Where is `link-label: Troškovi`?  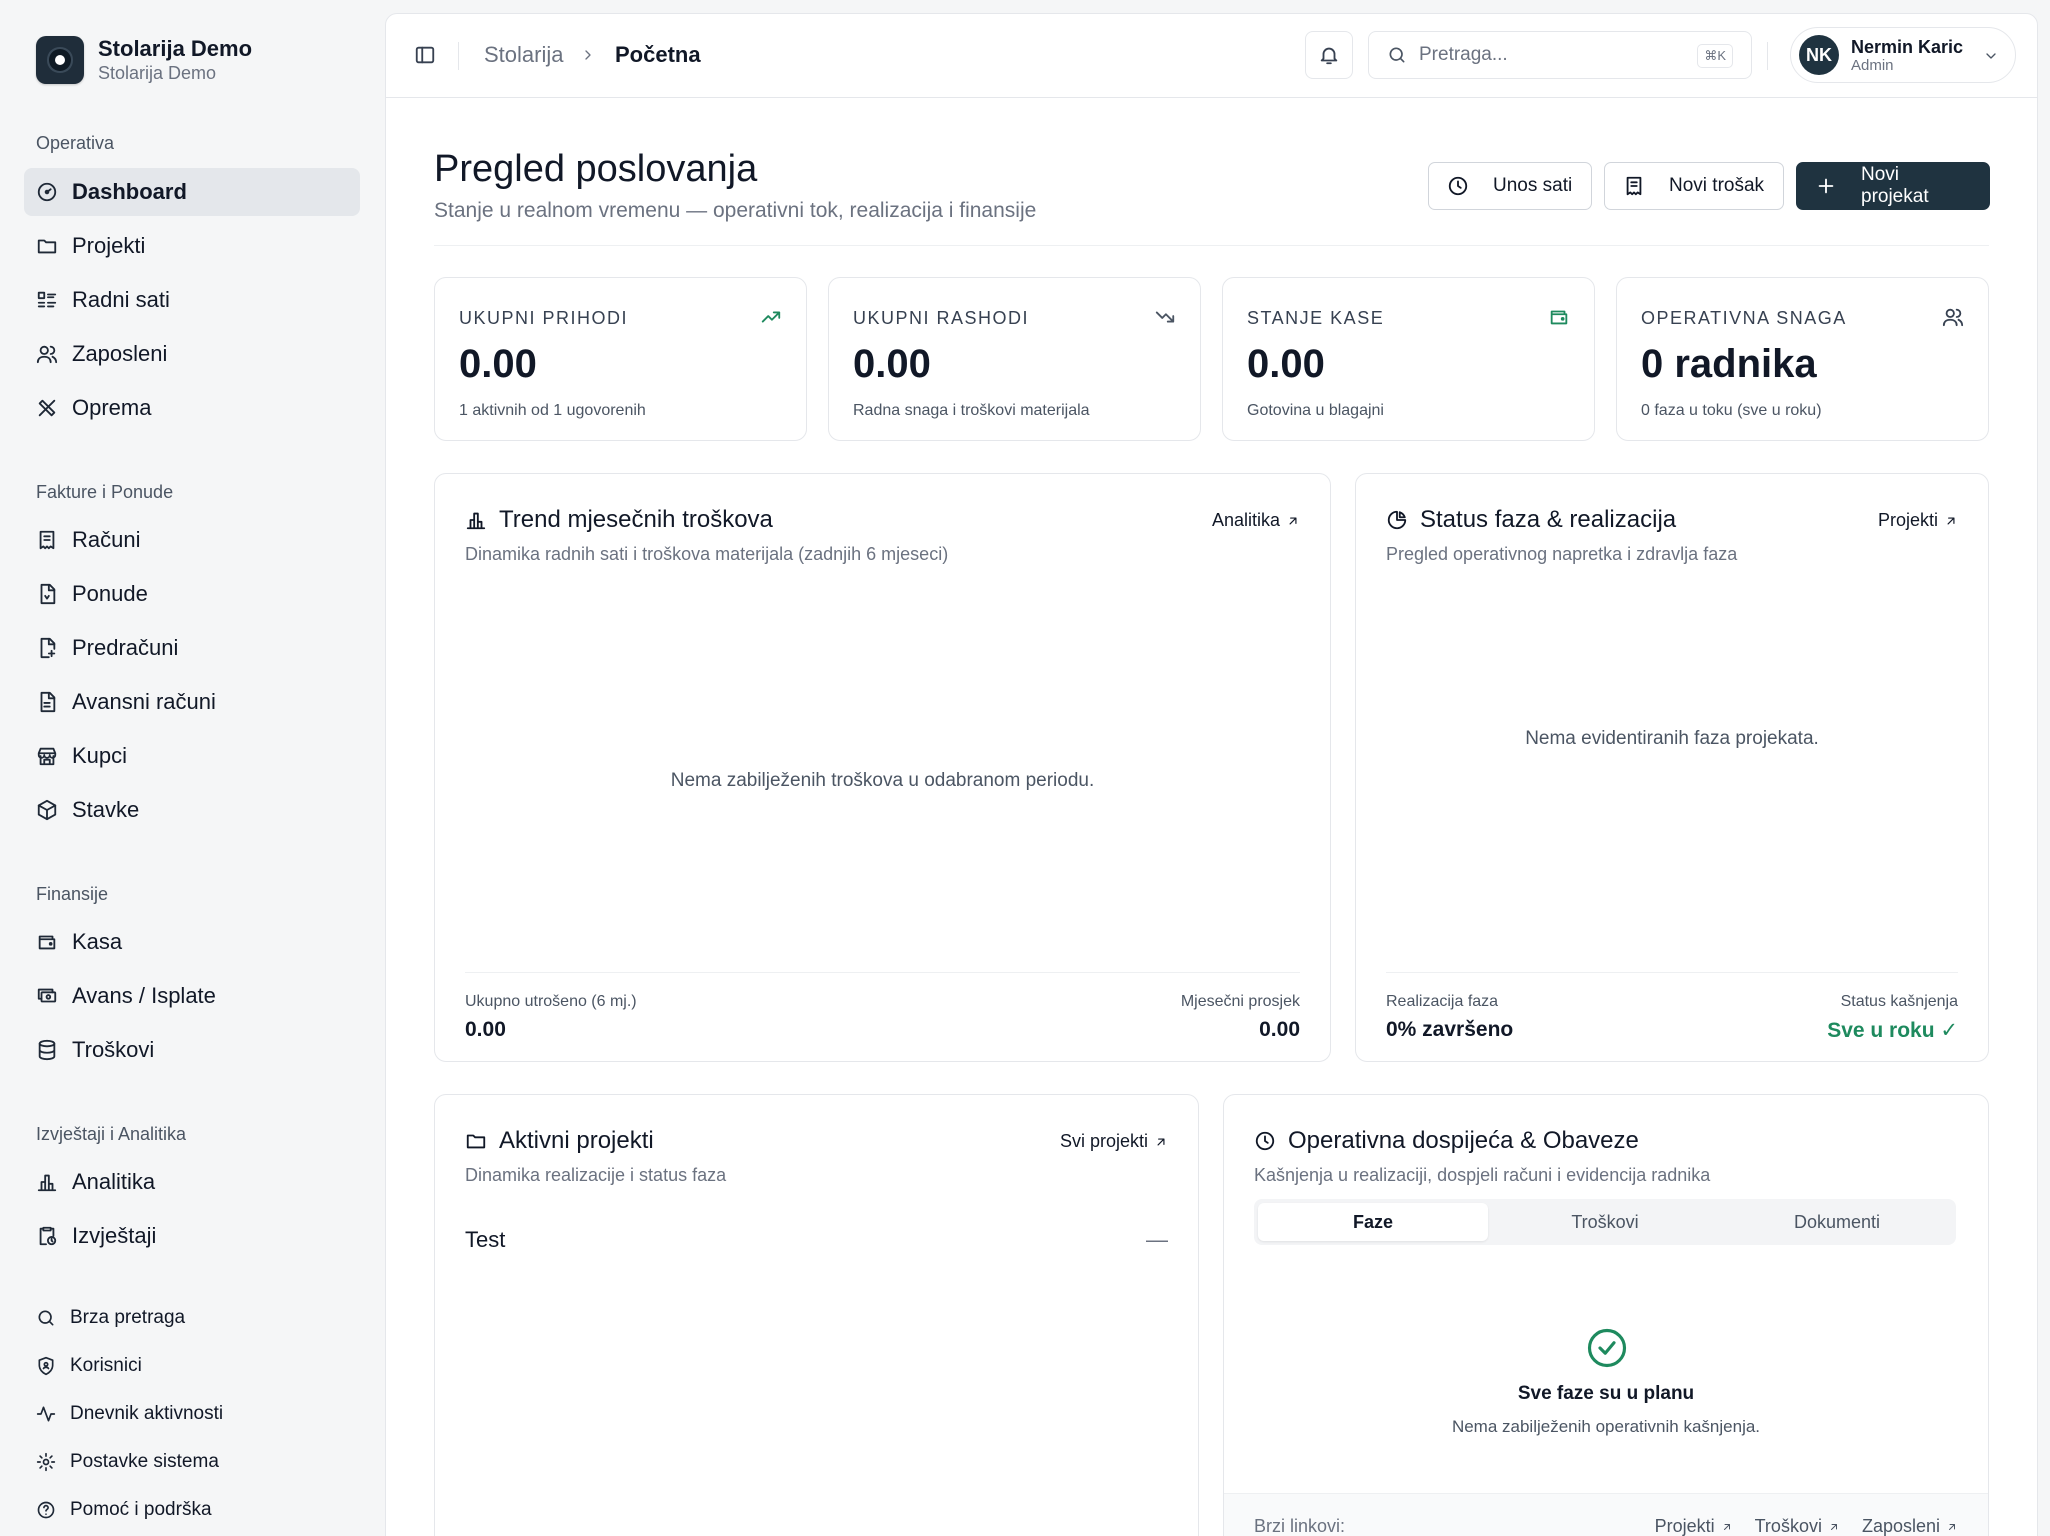
link-label: Troškovi is located at coordinates (1788, 1526).